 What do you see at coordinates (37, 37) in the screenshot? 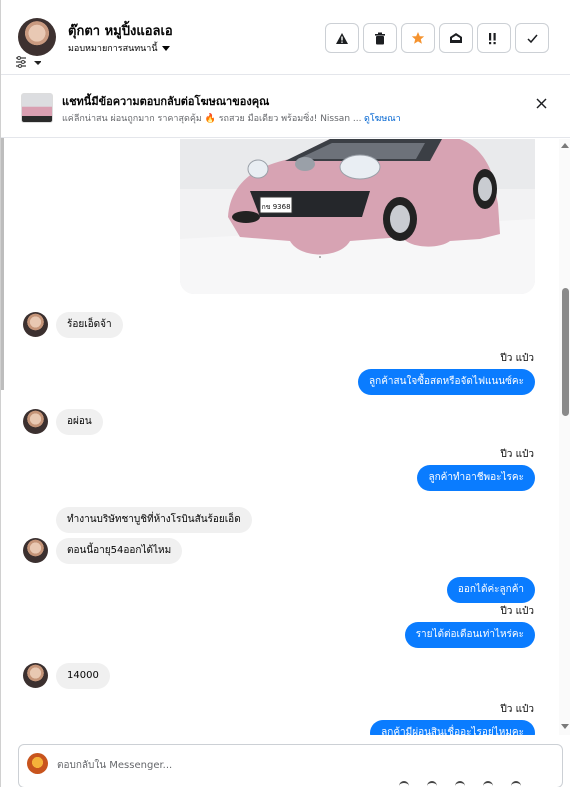
I see `contact-avatar` at bounding box center [37, 37].